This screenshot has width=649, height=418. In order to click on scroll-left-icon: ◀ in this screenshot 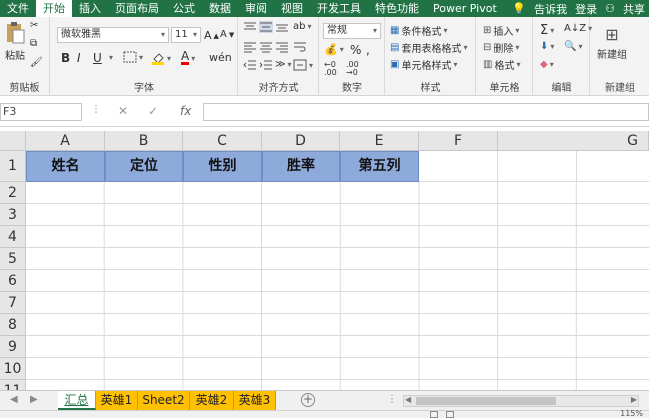, I will do `click(408, 399)`.